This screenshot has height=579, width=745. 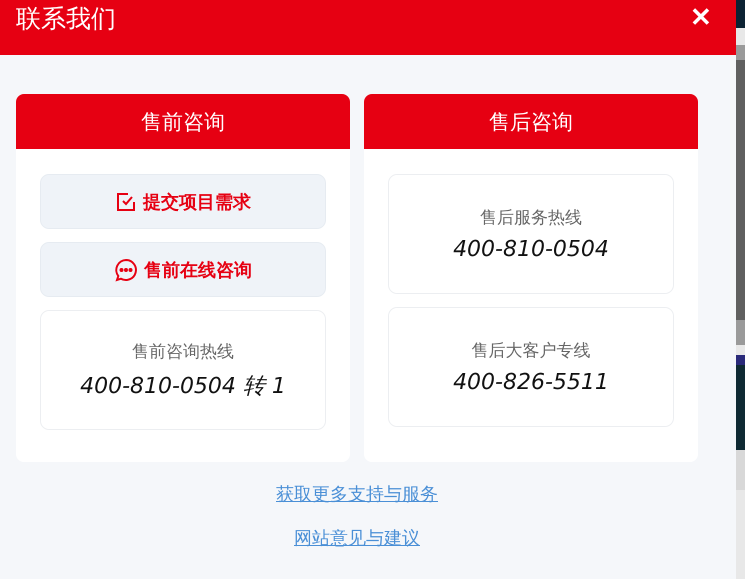 I want to click on support-link: 网站意见与建议, so click(x=357, y=538).